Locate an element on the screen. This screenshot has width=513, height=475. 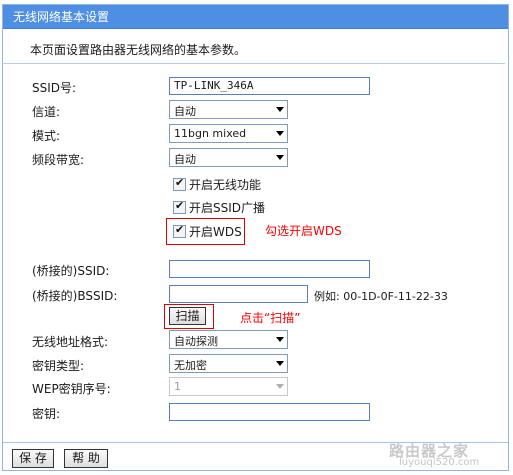
enable-wds-label: 开启WDS is located at coordinates (215, 232).